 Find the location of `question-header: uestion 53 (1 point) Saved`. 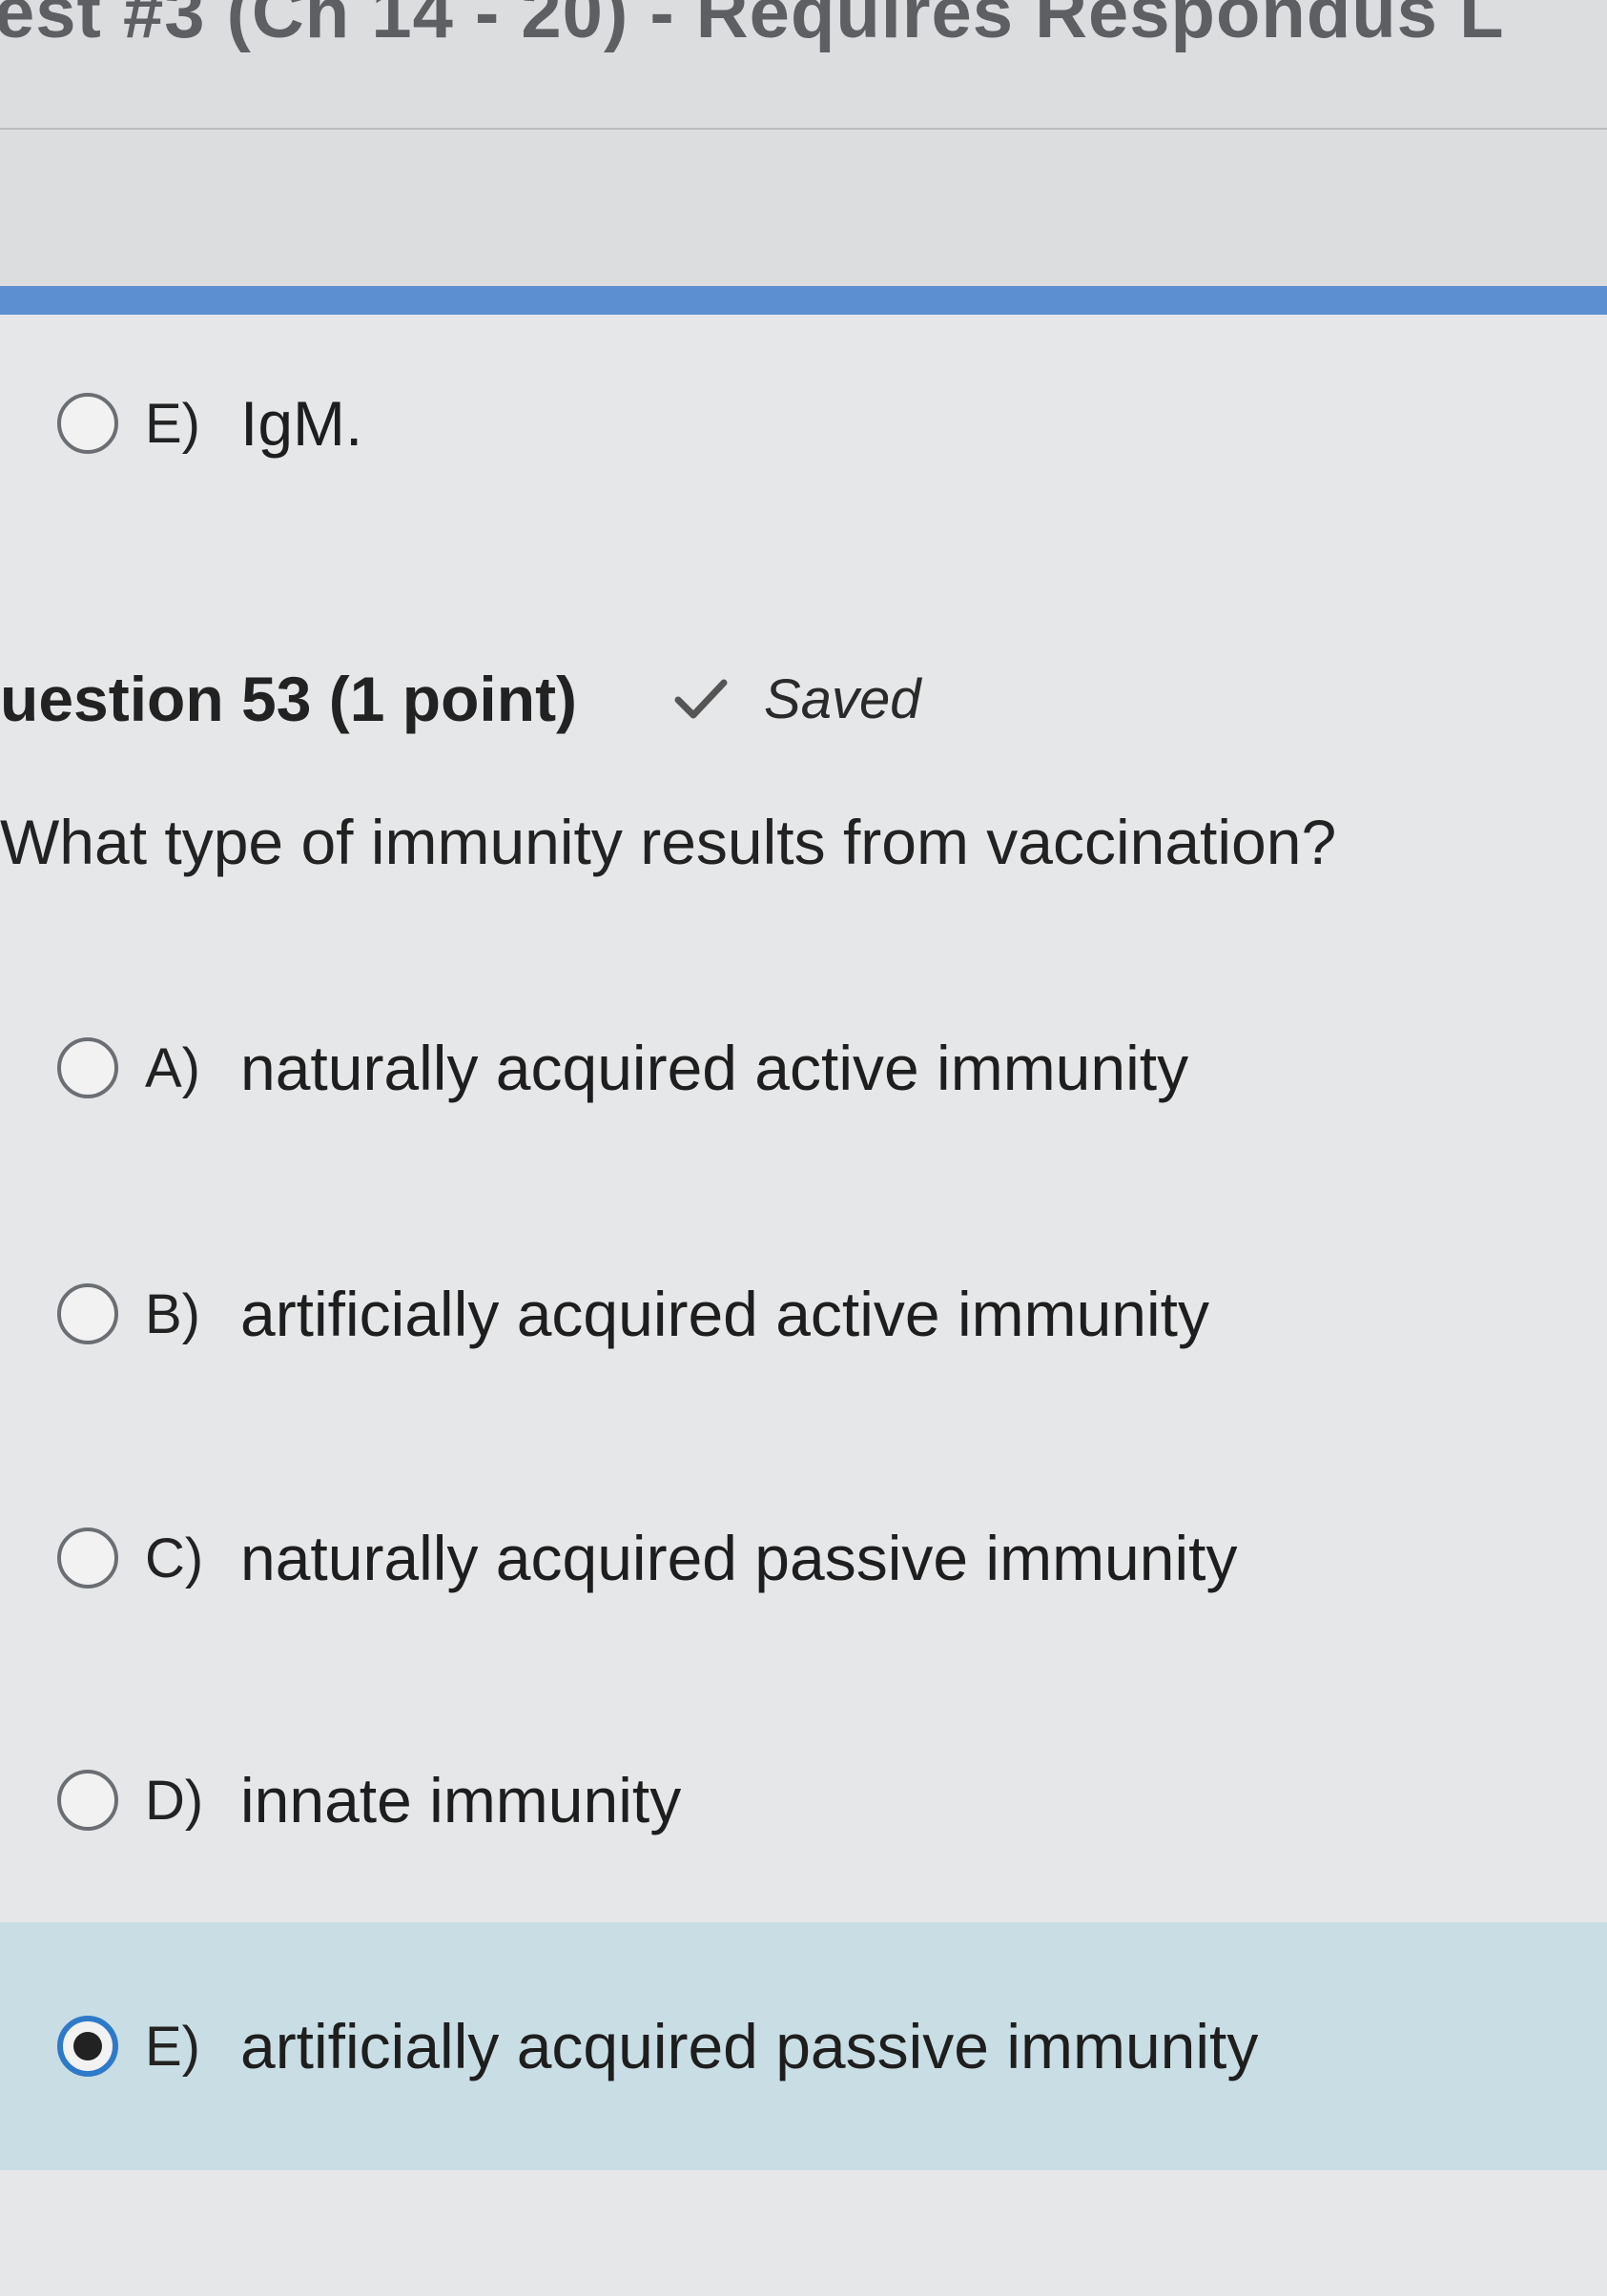

question-header: uestion 53 (1 point) Saved is located at coordinates (460, 699).